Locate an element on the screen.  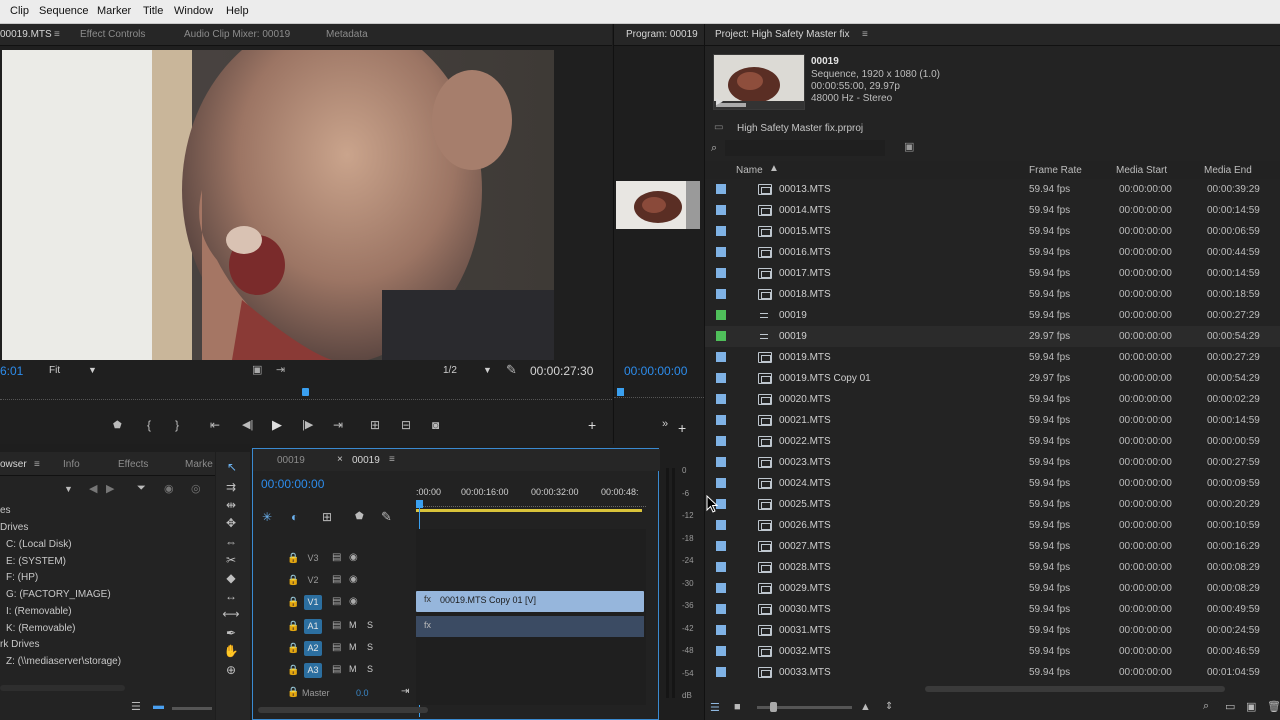
timeline-panel-menu-icon: ≡ is located at coordinates (392, 459).